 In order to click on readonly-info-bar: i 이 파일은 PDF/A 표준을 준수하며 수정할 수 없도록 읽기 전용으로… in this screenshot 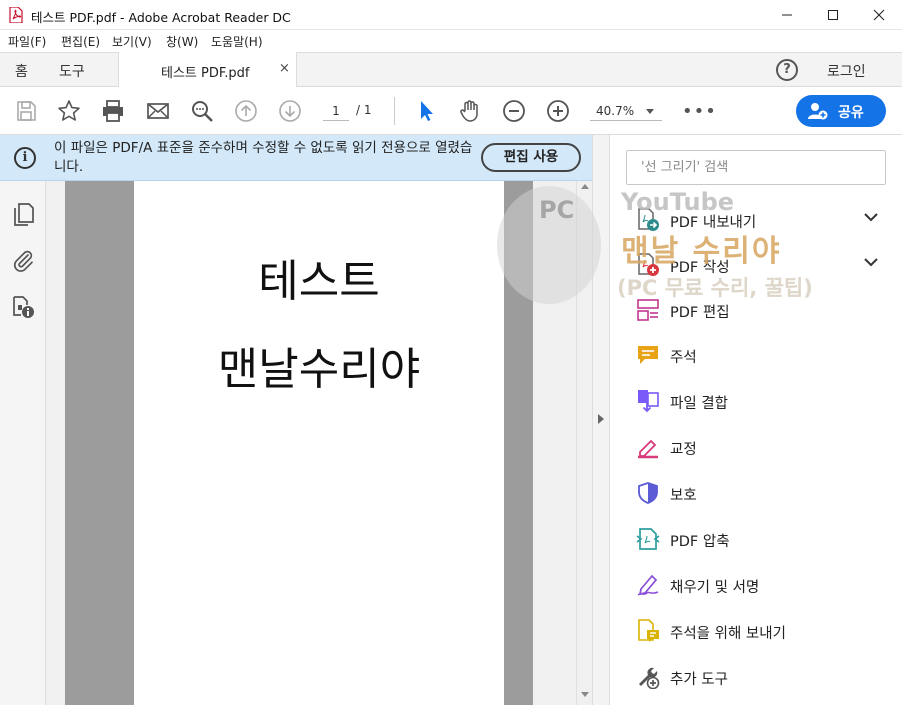, I will do `click(296, 158)`.